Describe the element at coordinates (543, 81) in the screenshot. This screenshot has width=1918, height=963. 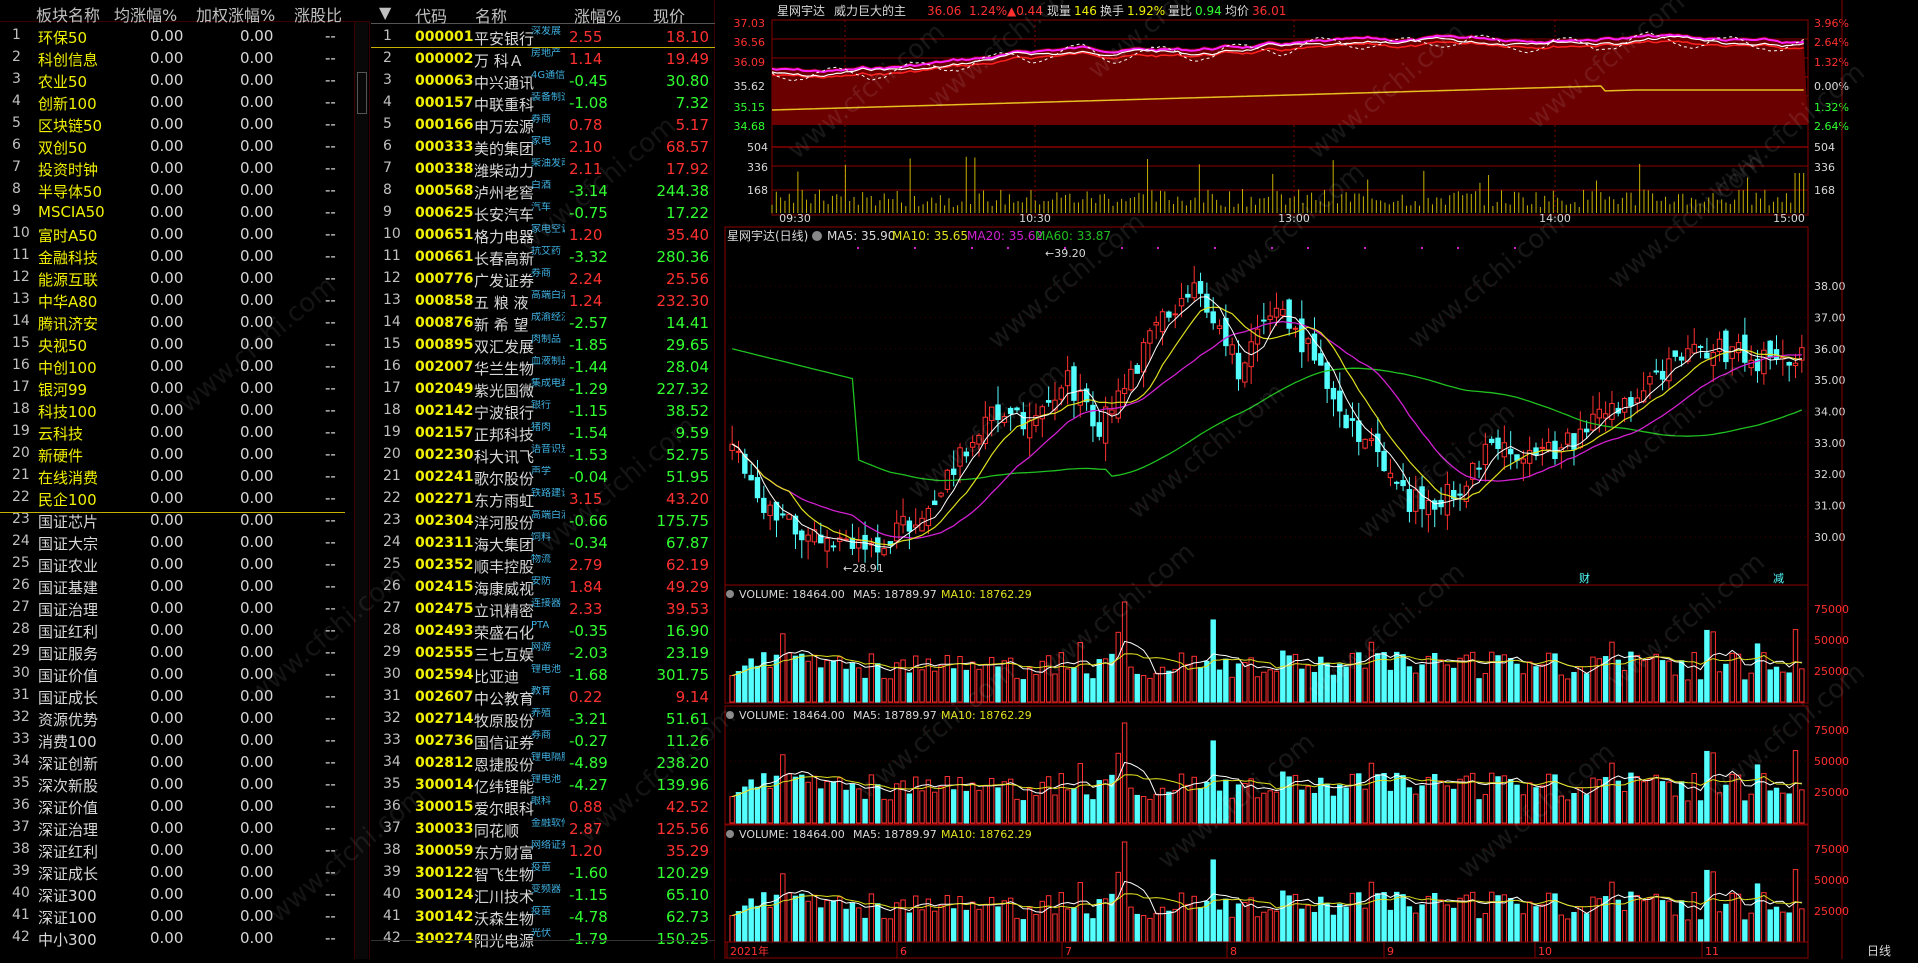
I see `stock-row: 3 000063 中兴通讯 4G通信 -0.45 30.80` at that location.